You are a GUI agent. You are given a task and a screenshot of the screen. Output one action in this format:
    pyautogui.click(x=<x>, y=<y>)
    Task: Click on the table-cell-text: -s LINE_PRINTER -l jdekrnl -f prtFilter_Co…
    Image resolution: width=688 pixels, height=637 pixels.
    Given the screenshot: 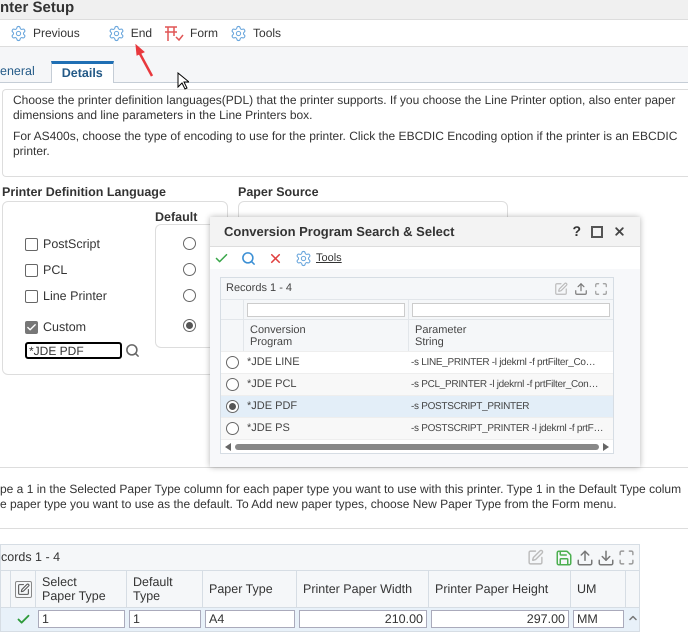 What is the action you would take?
    pyautogui.click(x=503, y=363)
    